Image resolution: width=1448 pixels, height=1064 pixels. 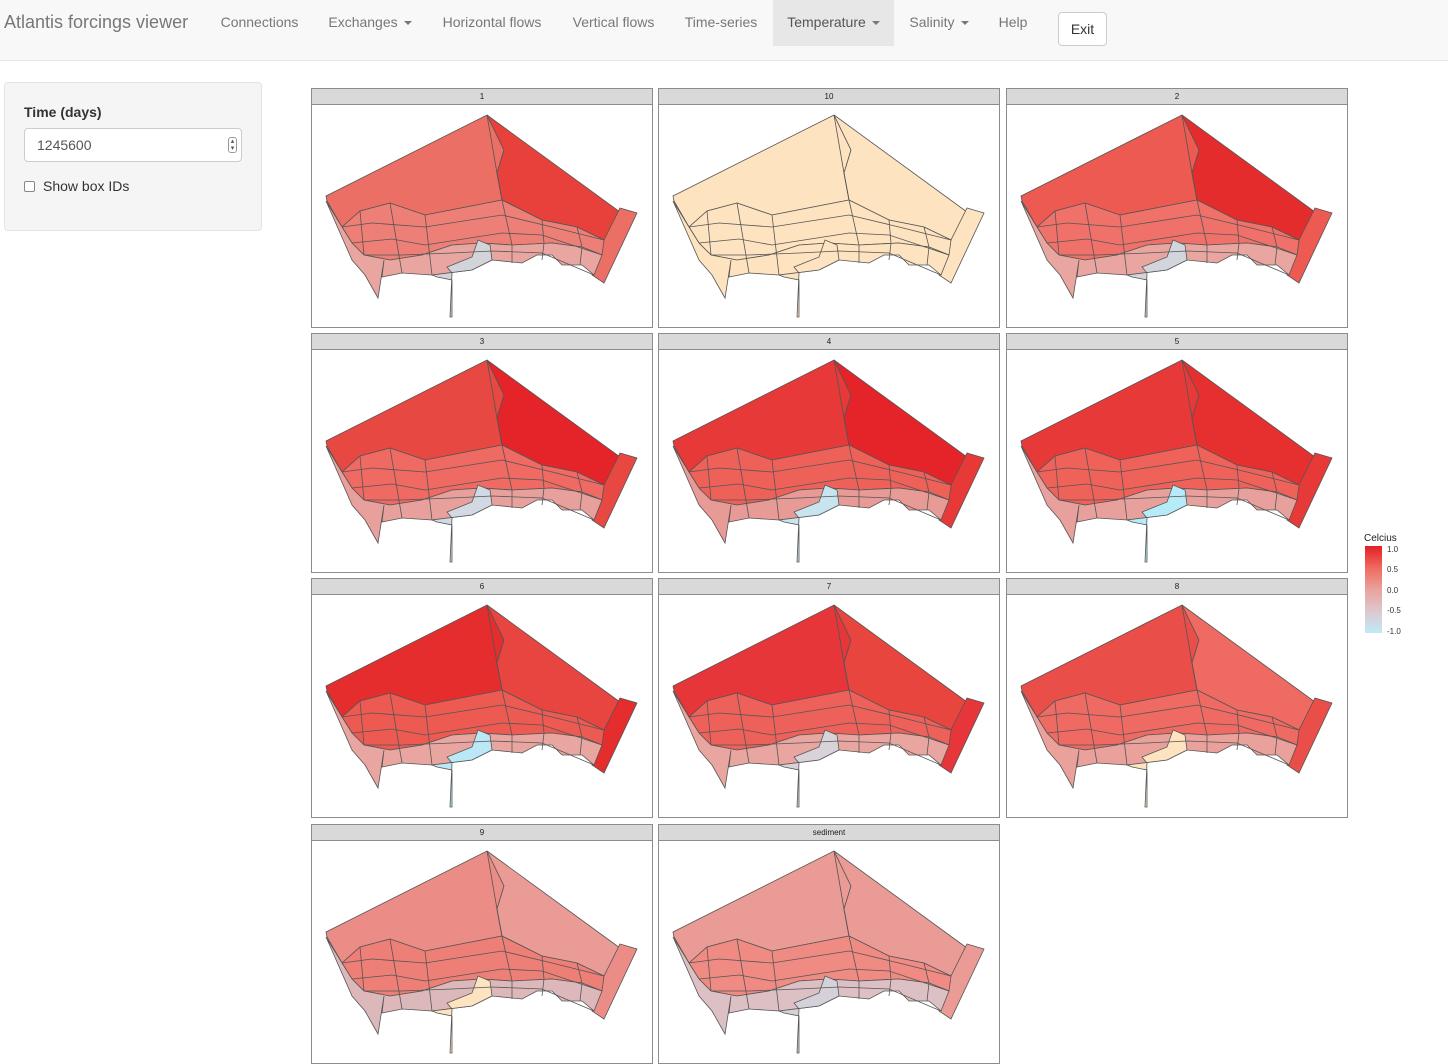 I want to click on nav-horizontal-flows-label: Horizontal flows, so click(x=492, y=22).